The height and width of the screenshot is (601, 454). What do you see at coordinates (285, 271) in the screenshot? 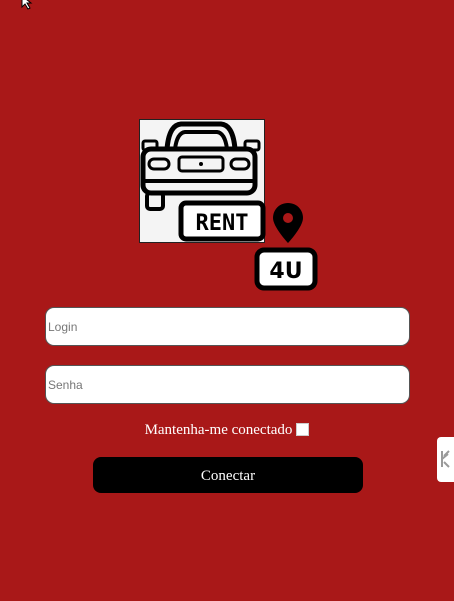
I see `tag-4u-text: 4U` at bounding box center [285, 271].